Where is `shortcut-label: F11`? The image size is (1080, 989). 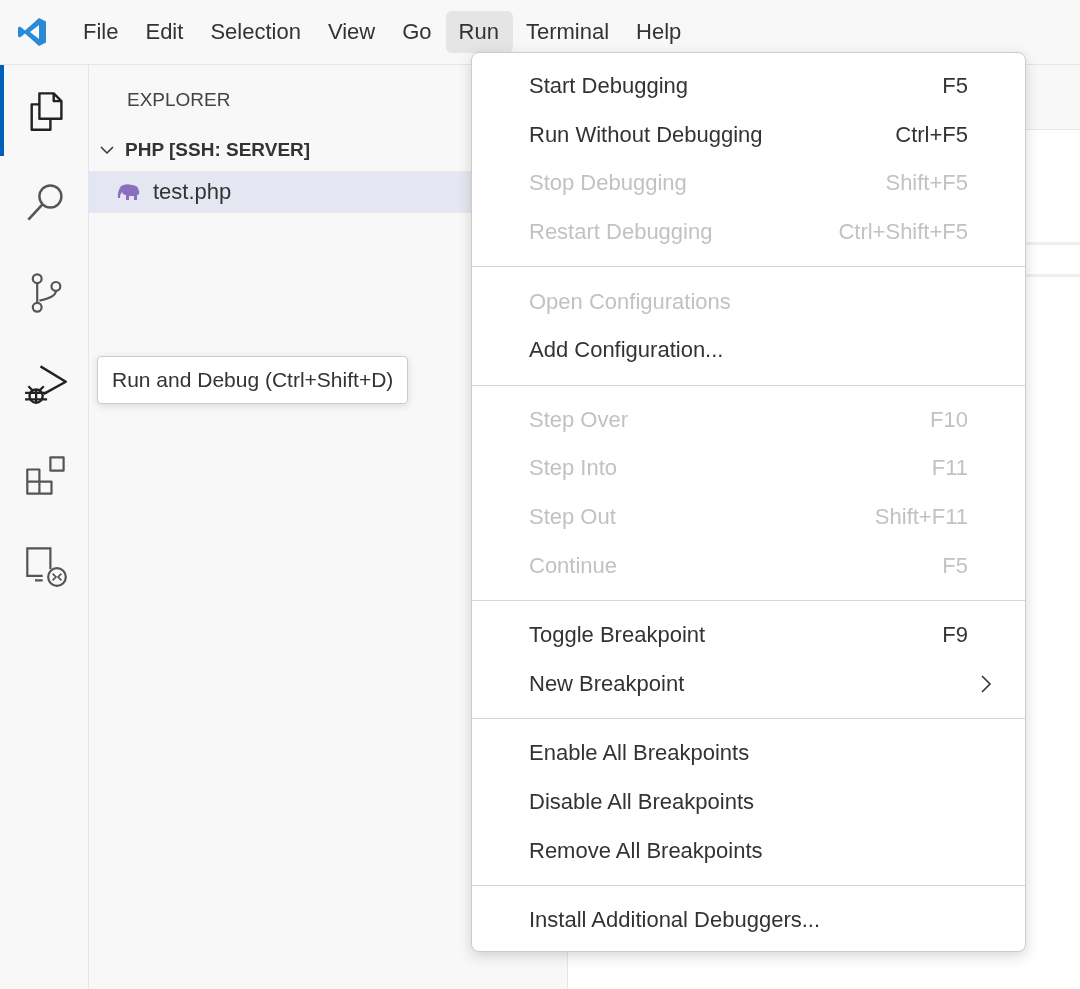 shortcut-label: F11 is located at coordinates (949, 468).